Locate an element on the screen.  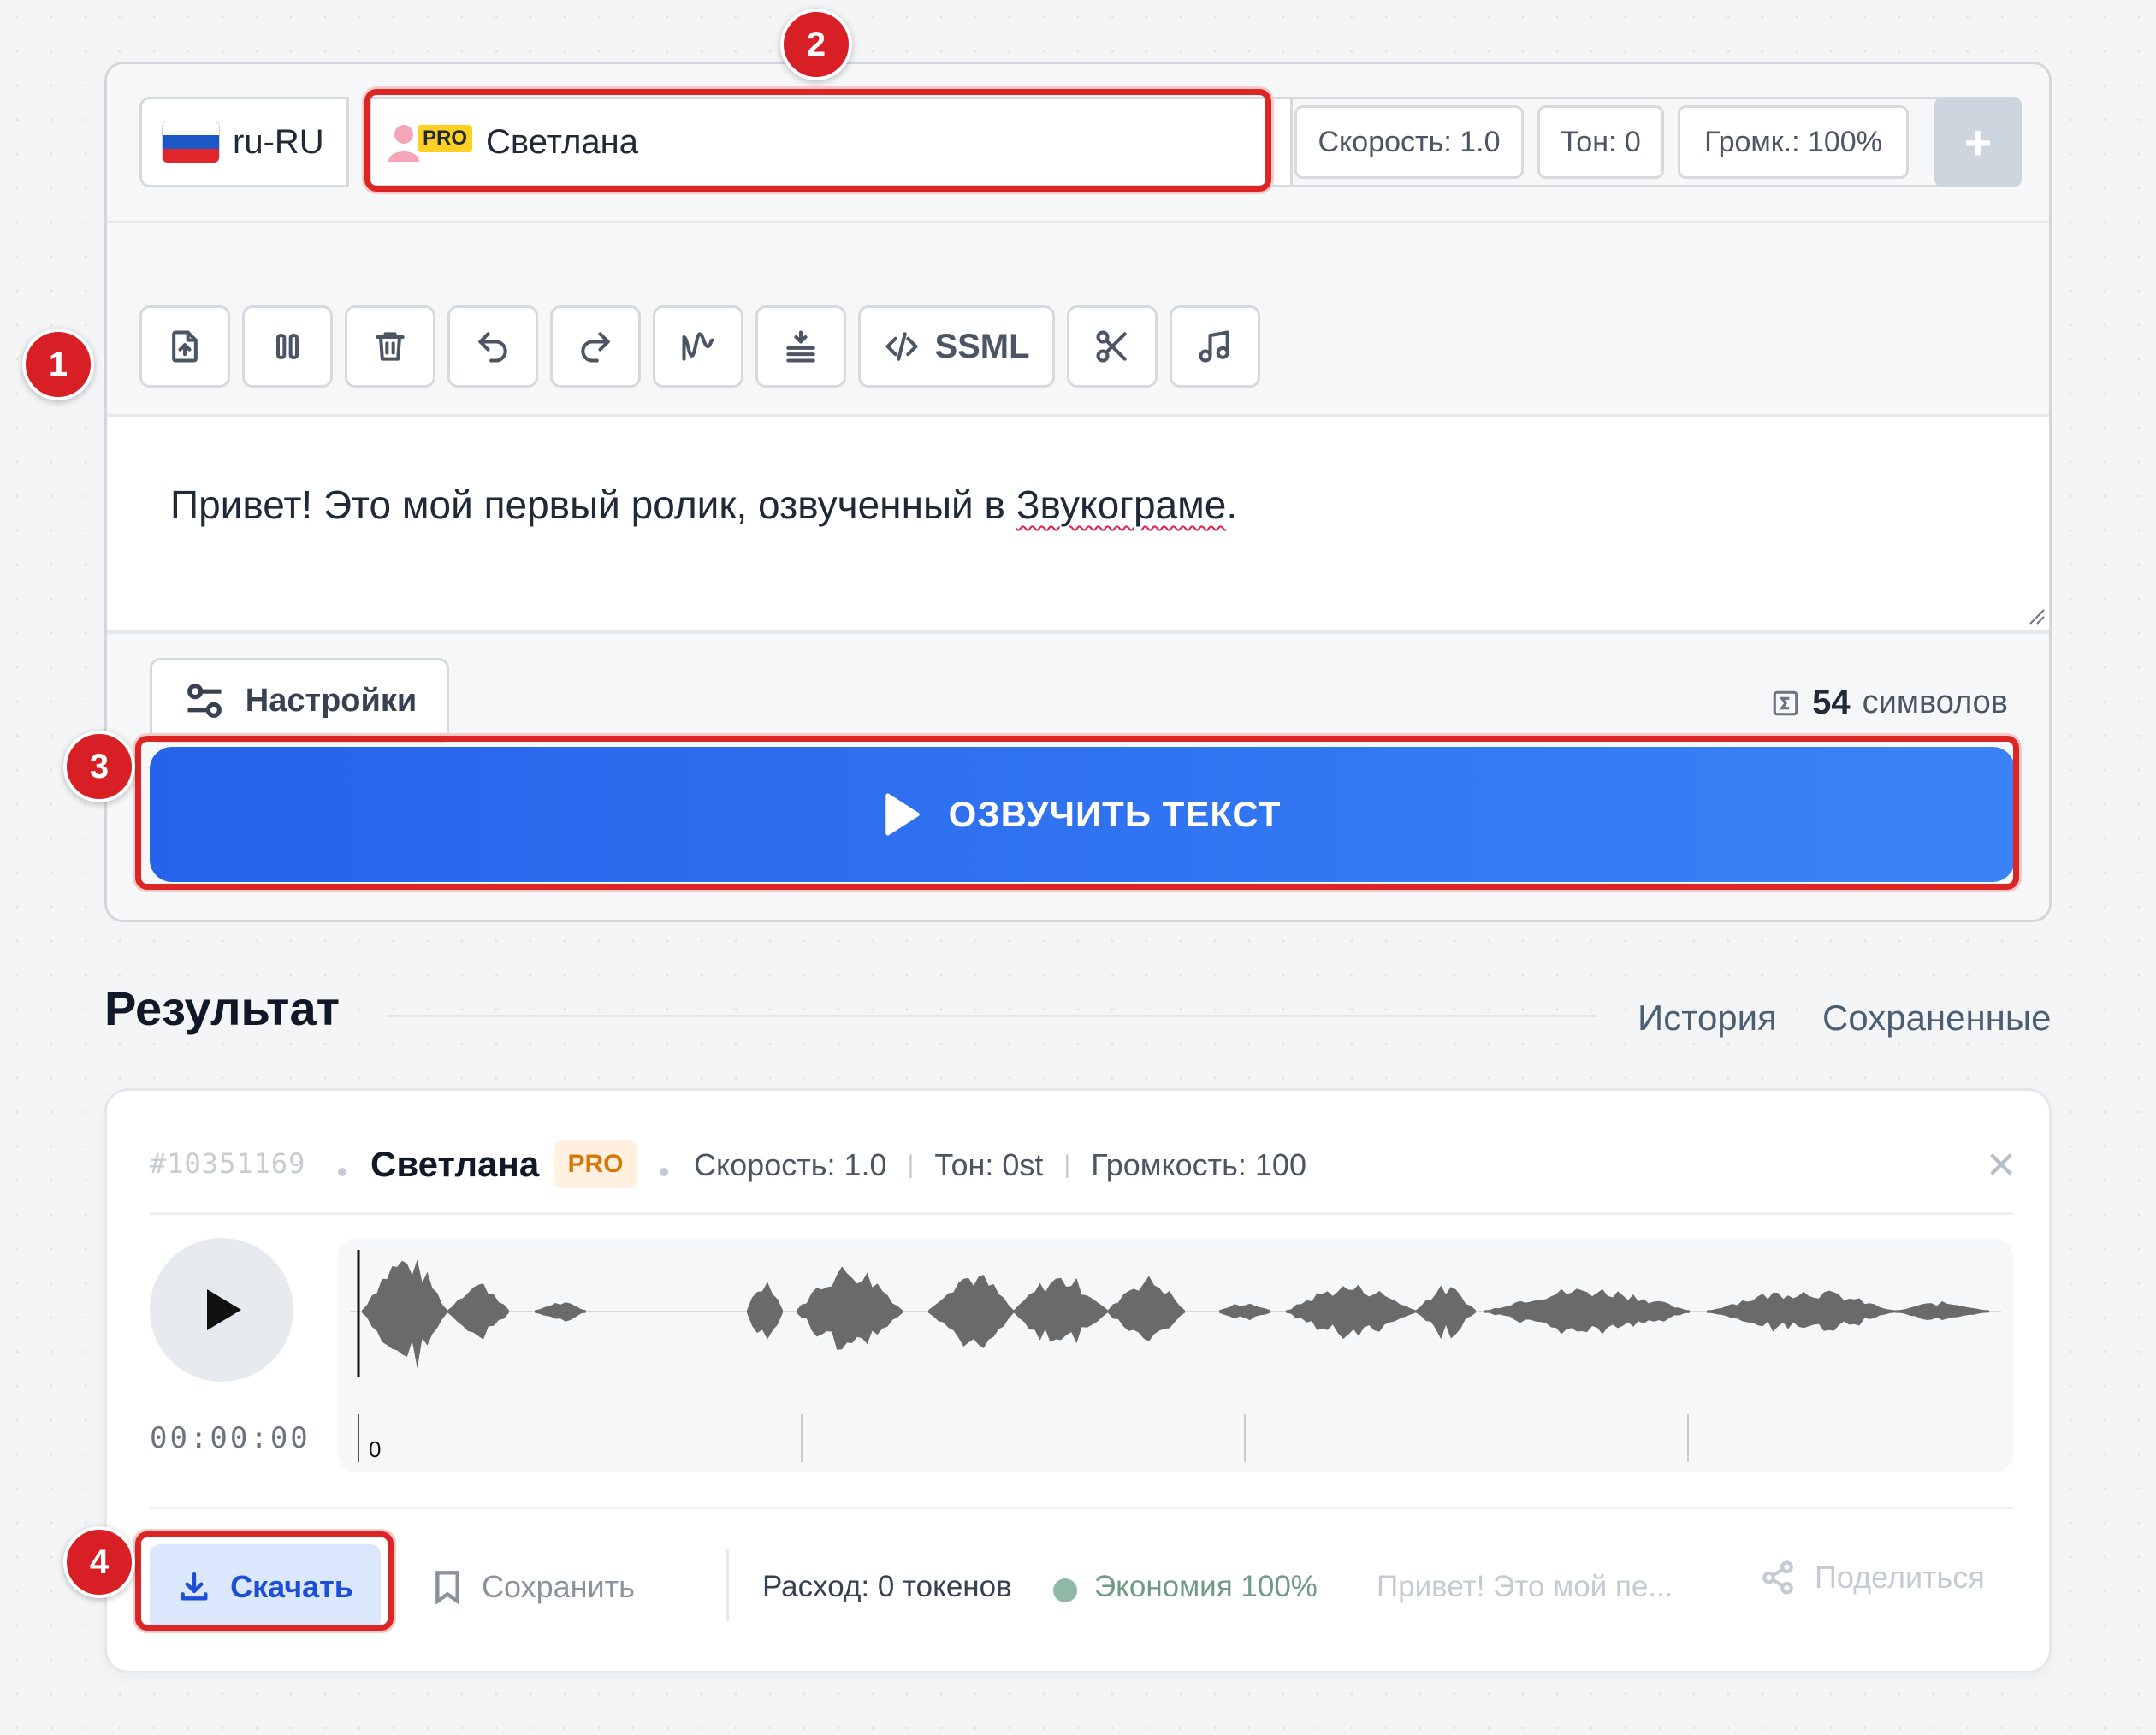
resize-grip-icon is located at coordinates (2036, 616).